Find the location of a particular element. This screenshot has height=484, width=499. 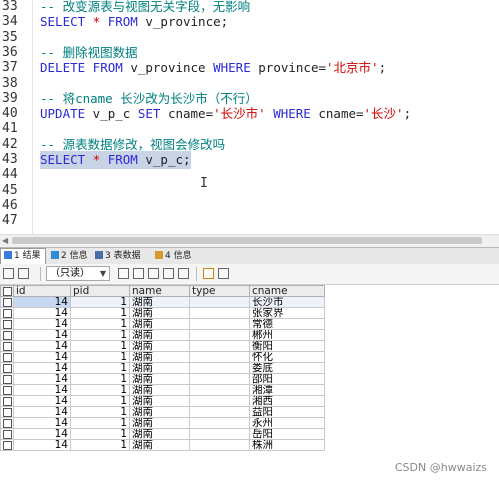

copy-row-icon is located at coordinates (138, 273).